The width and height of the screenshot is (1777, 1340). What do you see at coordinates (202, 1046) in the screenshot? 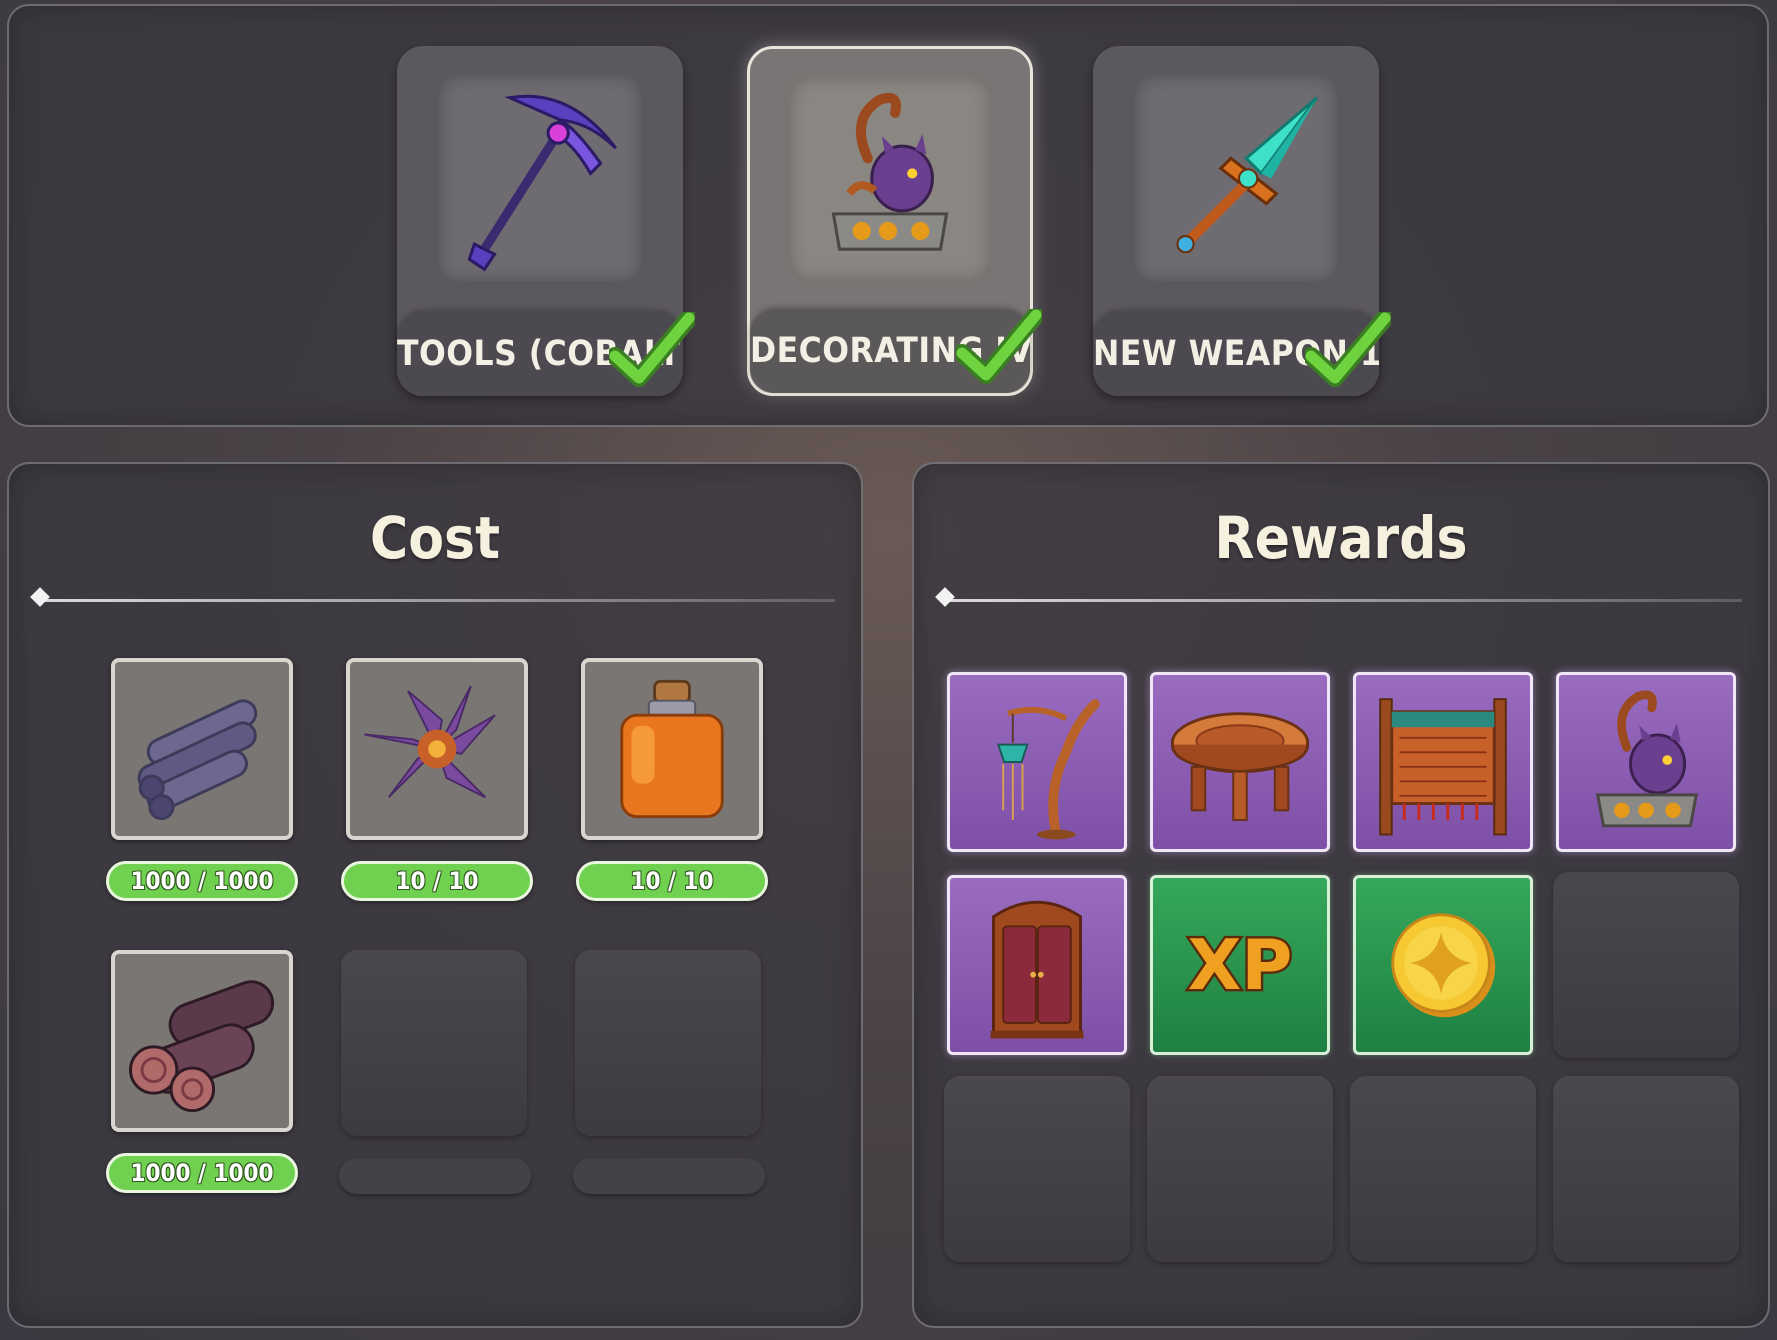
I see `wood-logs-icon` at bounding box center [202, 1046].